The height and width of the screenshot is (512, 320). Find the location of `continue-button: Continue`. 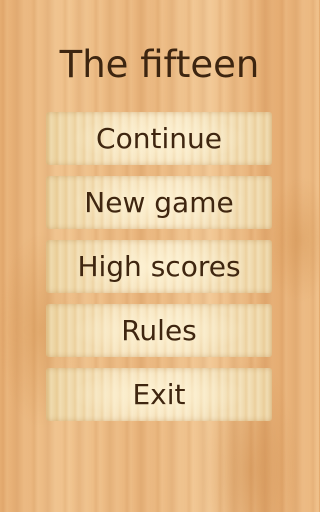

continue-button: Continue is located at coordinates (159, 138).